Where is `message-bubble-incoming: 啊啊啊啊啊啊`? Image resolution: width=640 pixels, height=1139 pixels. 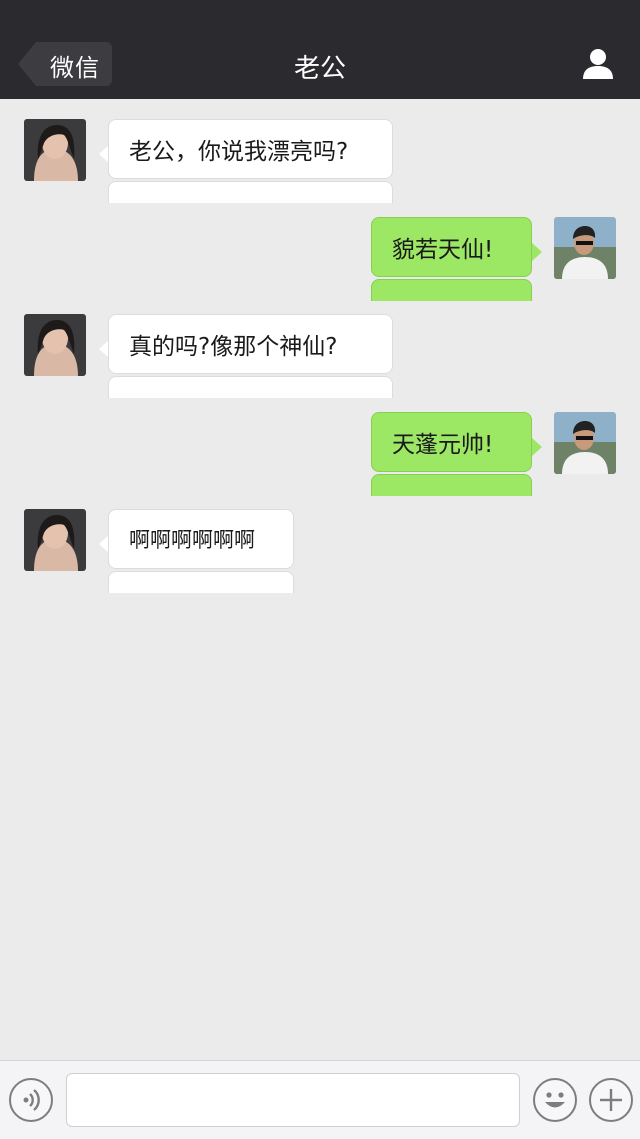 message-bubble-incoming: 啊啊啊啊啊啊 is located at coordinates (201, 539).